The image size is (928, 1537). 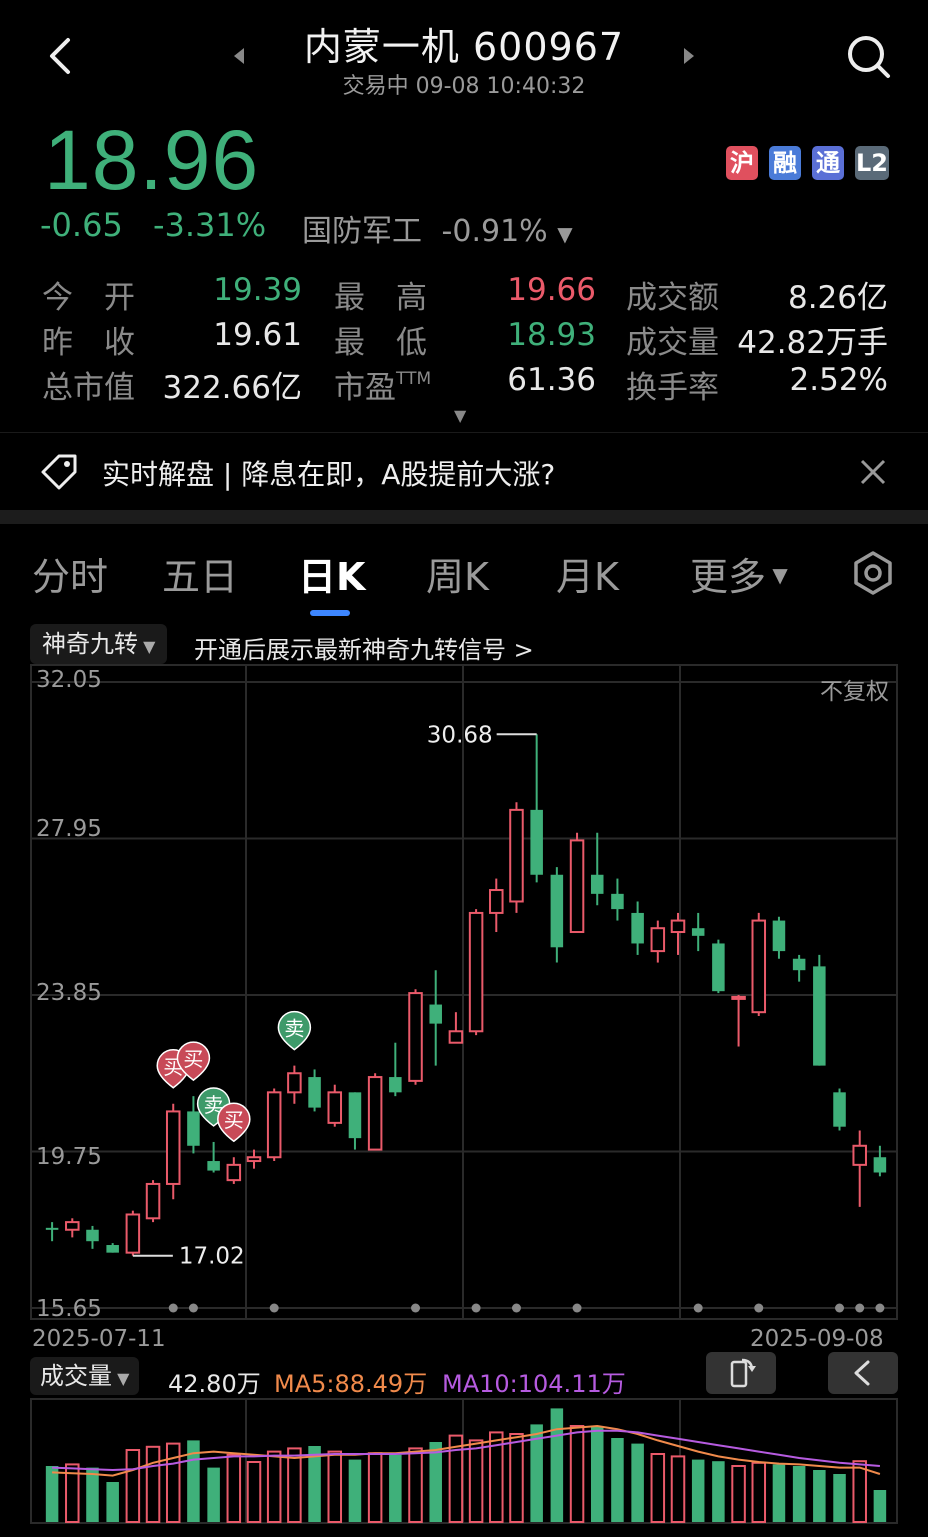 What do you see at coordinates (294, 1029) in the screenshot?
I see `signal-label: 卖` at bounding box center [294, 1029].